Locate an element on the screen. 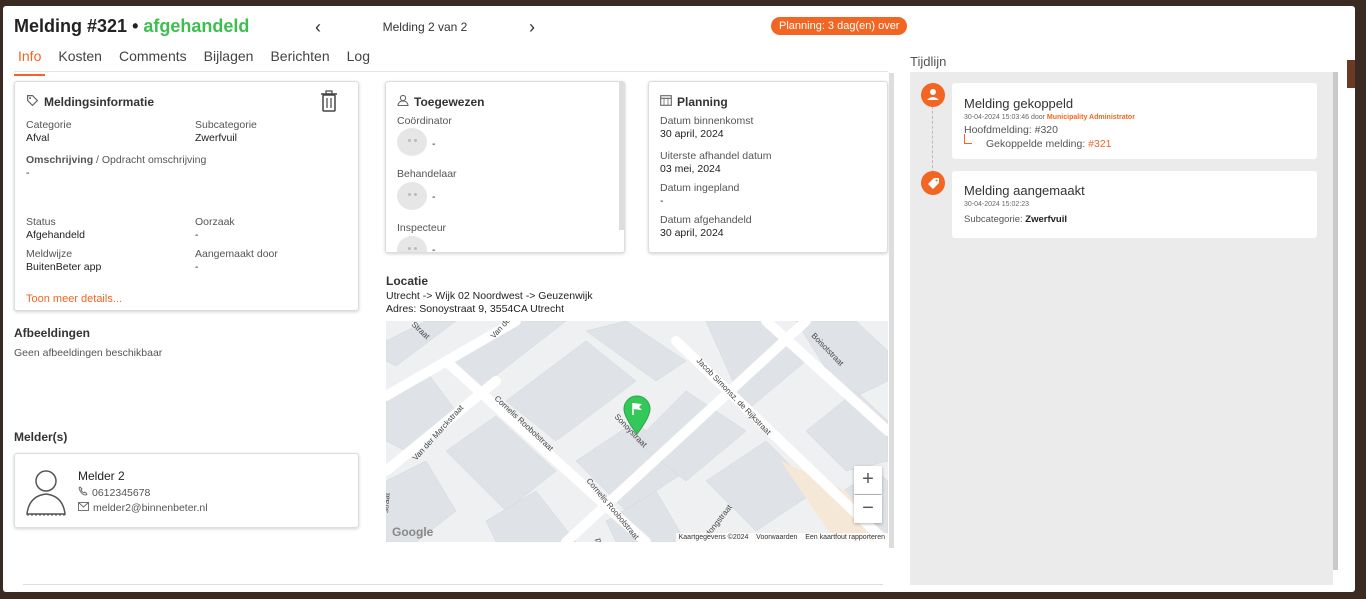 The image size is (1366, 599). user-avatar-icon is located at coordinates (46, 493).